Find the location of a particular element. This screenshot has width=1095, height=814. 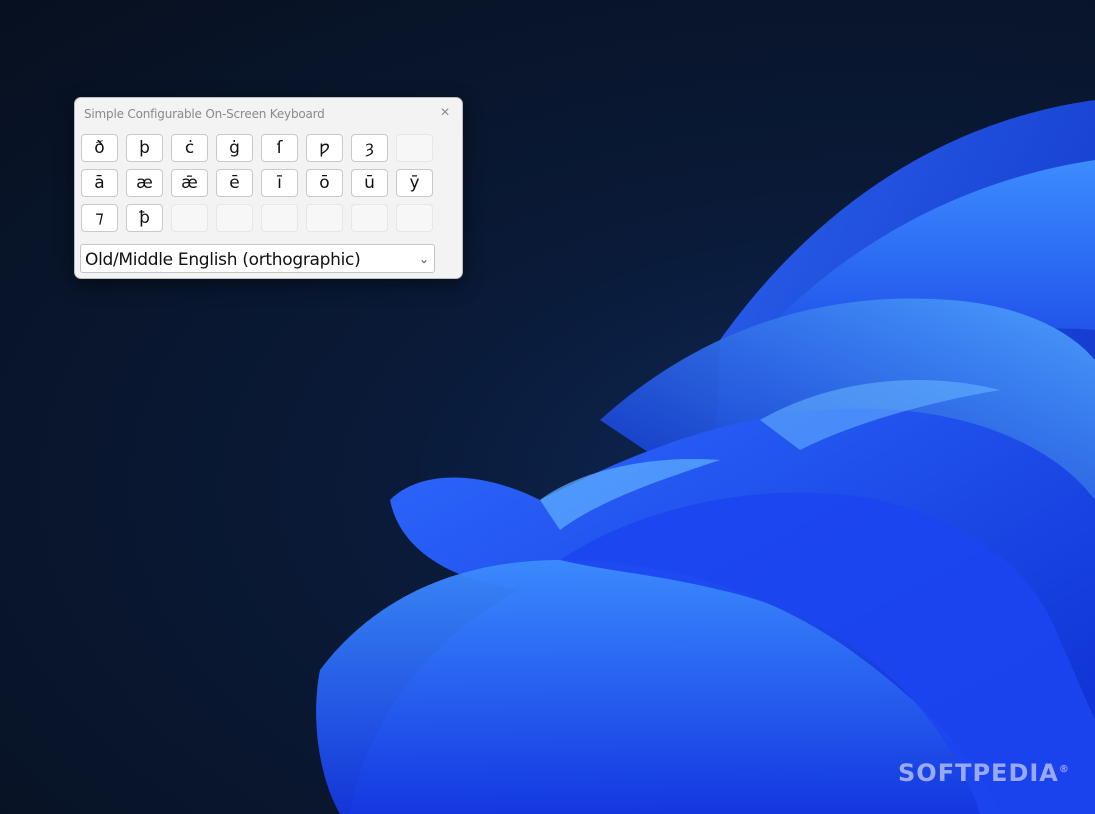

softpedia-watermark: SOFTPEDIA® is located at coordinates (984, 773).